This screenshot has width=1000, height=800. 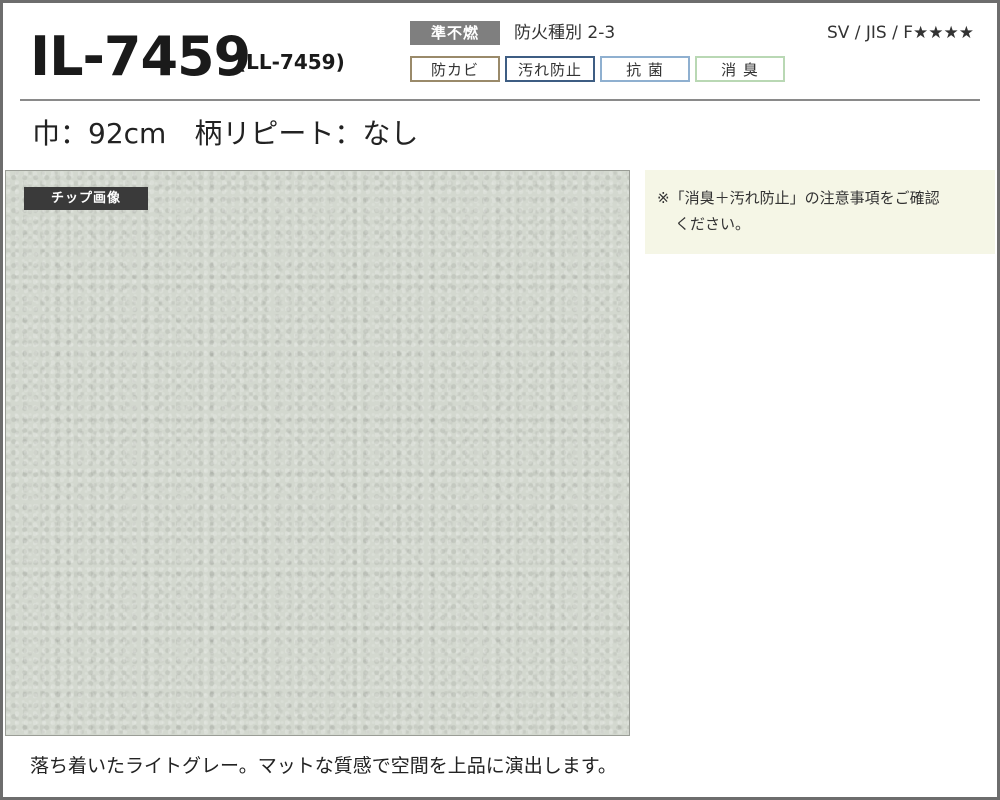 What do you see at coordinates (86, 198) in the screenshot?
I see `chip-image-label: チップ画像` at bounding box center [86, 198].